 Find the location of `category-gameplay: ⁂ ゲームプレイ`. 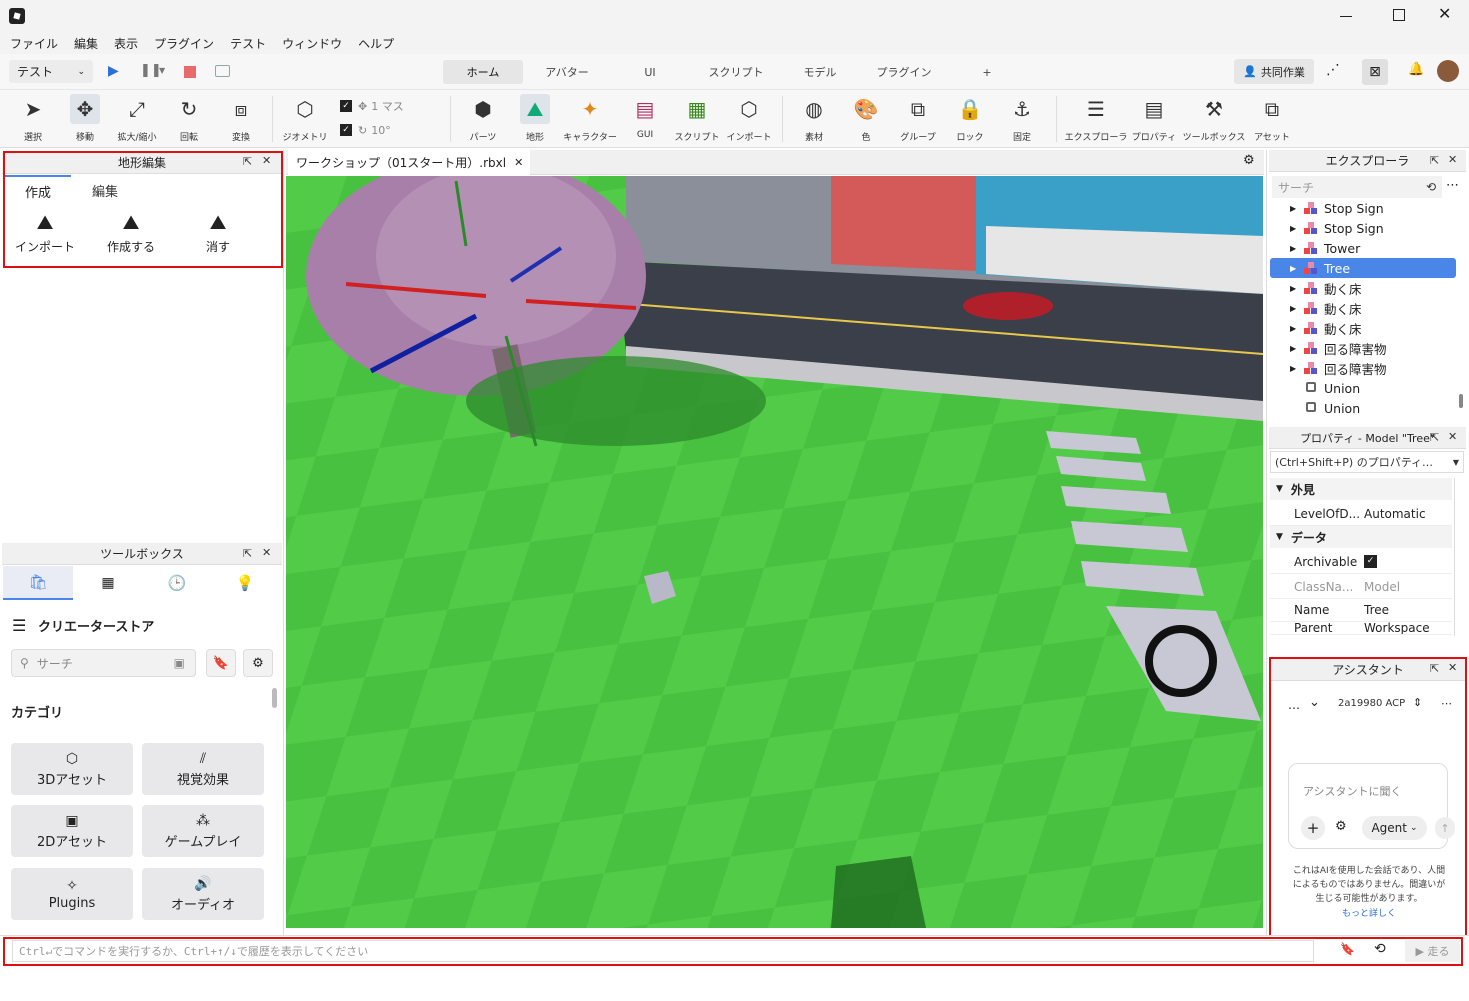

category-gameplay: ⁂ ゲームプレイ is located at coordinates (203, 831).